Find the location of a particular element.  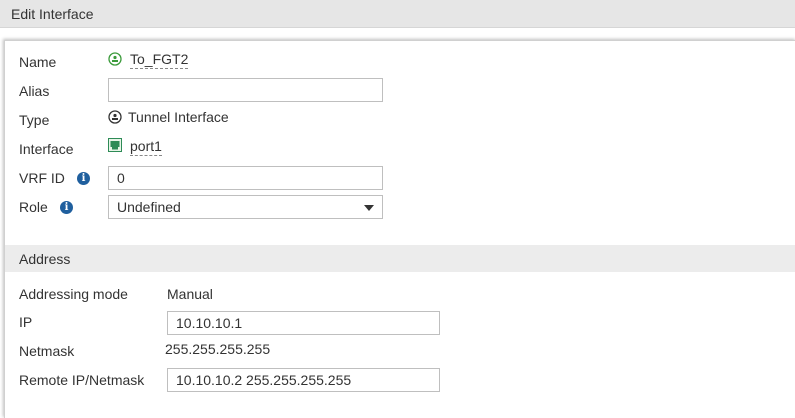

netmask-value: 255.255.255.255 is located at coordinates (218, 349).